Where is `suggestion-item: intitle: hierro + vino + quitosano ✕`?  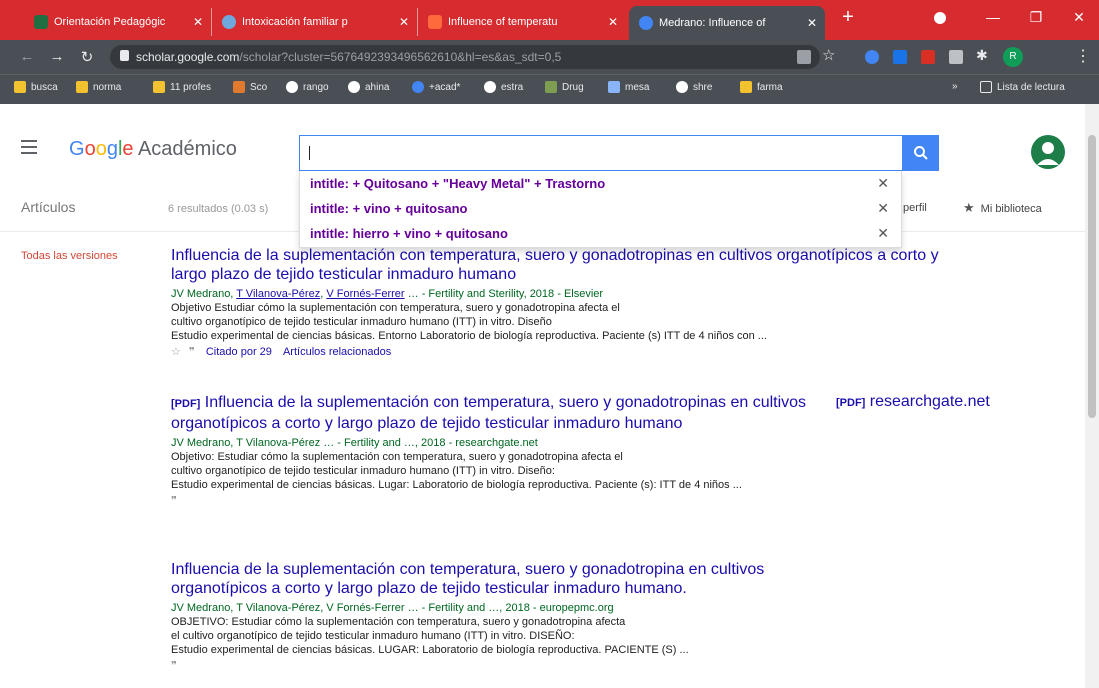
suggestion-item: intitle: hierro + vino + quitosano ✕ is located at coordinates (600, 233).